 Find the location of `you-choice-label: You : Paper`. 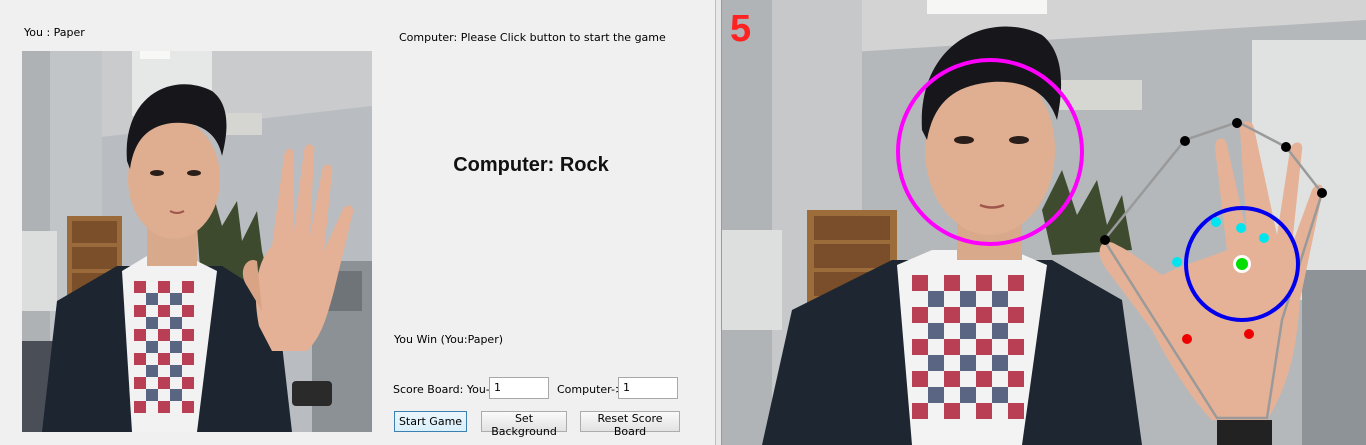

you-choice-label: You : Paper is located at coordinates (54, 32).